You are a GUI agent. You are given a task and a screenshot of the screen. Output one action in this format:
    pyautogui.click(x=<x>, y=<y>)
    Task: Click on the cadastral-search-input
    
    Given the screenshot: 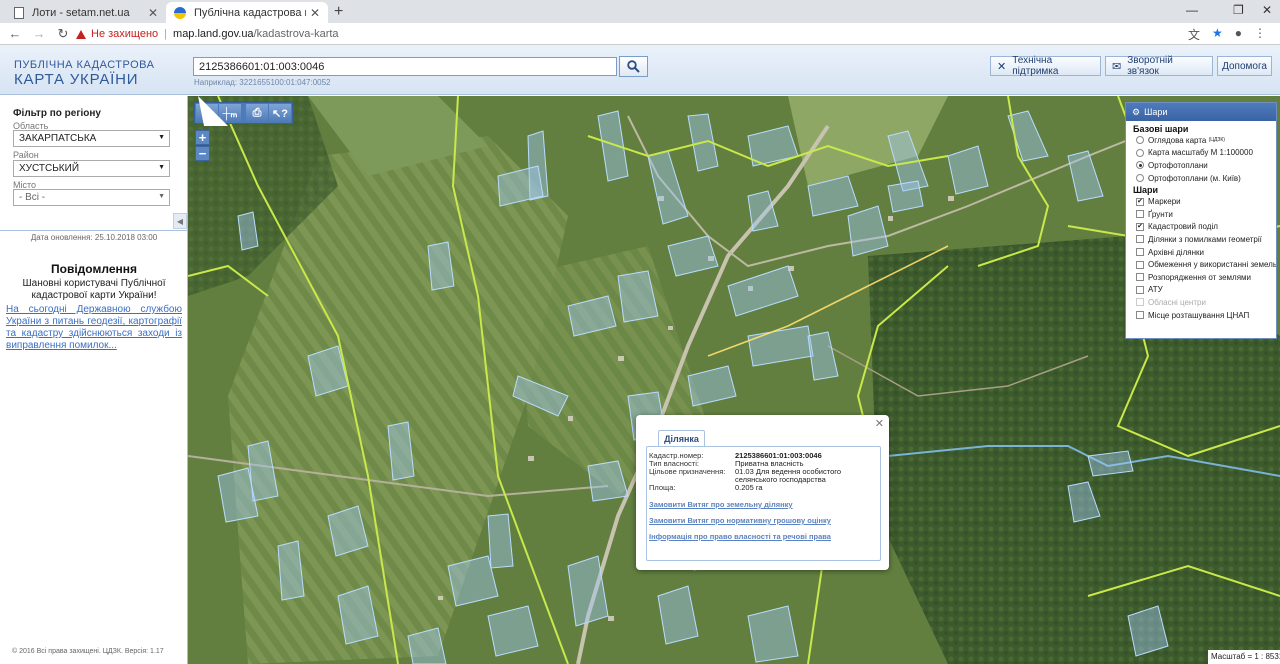 What is the action you would take?
    pyautogui.click(x=405, y=66)
    